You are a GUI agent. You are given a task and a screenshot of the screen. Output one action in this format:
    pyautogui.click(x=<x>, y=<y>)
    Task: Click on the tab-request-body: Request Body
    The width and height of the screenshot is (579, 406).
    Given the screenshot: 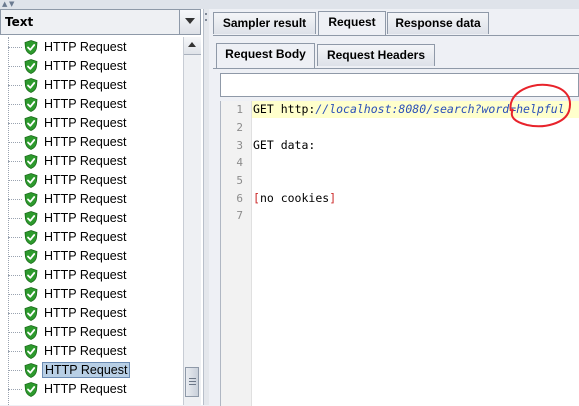 What is the action you would take?
    pyautogui.click(x=265, y=55)
    